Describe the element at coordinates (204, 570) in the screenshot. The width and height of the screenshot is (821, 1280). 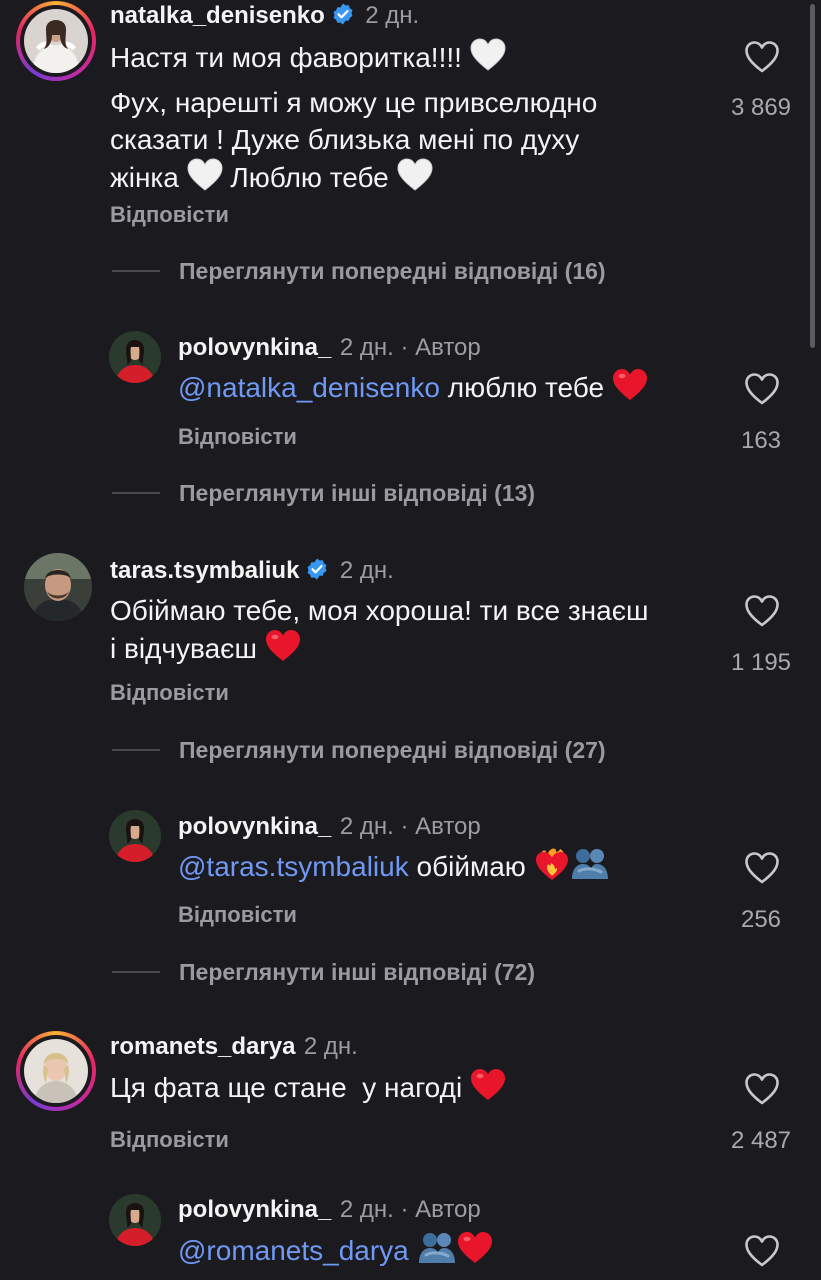
I see `comment-username: taras.tsymbaliuk` at that location.